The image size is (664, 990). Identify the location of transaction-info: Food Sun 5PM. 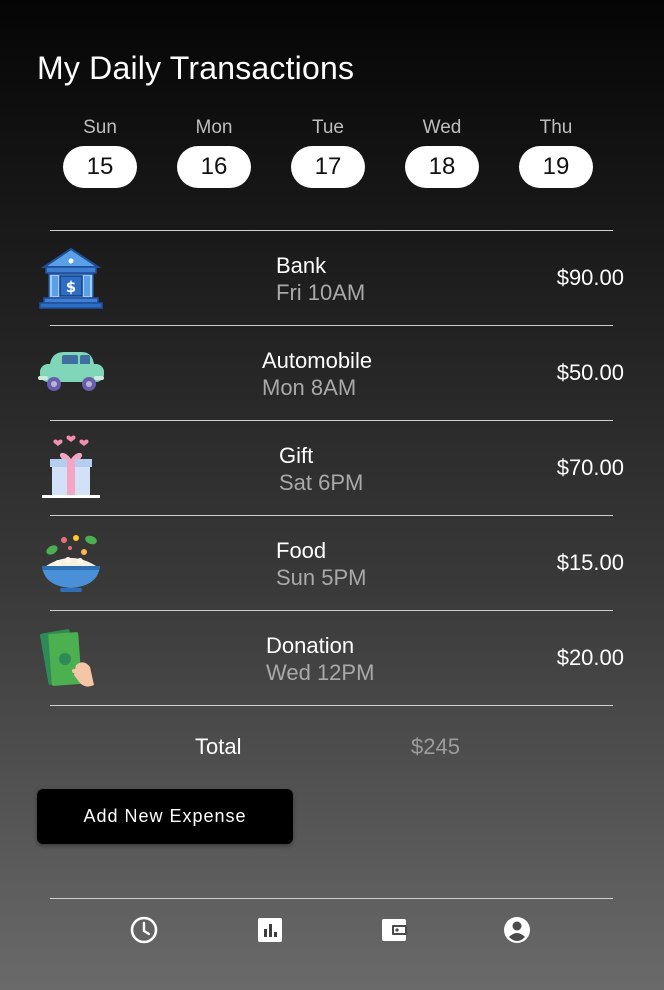
(321, 565).